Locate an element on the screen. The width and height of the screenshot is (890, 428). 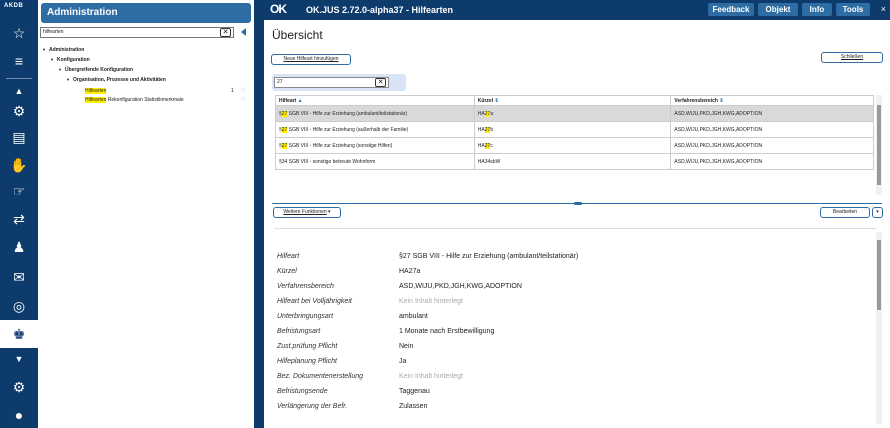
icon-rail: AKDB ☆ ≡ ▲ ⚙ ▤ ✋ ☞ ⇄ ♟ ✉ ◎ ♚ ▼ ⚙ ● is located at coordinates (19, 214).